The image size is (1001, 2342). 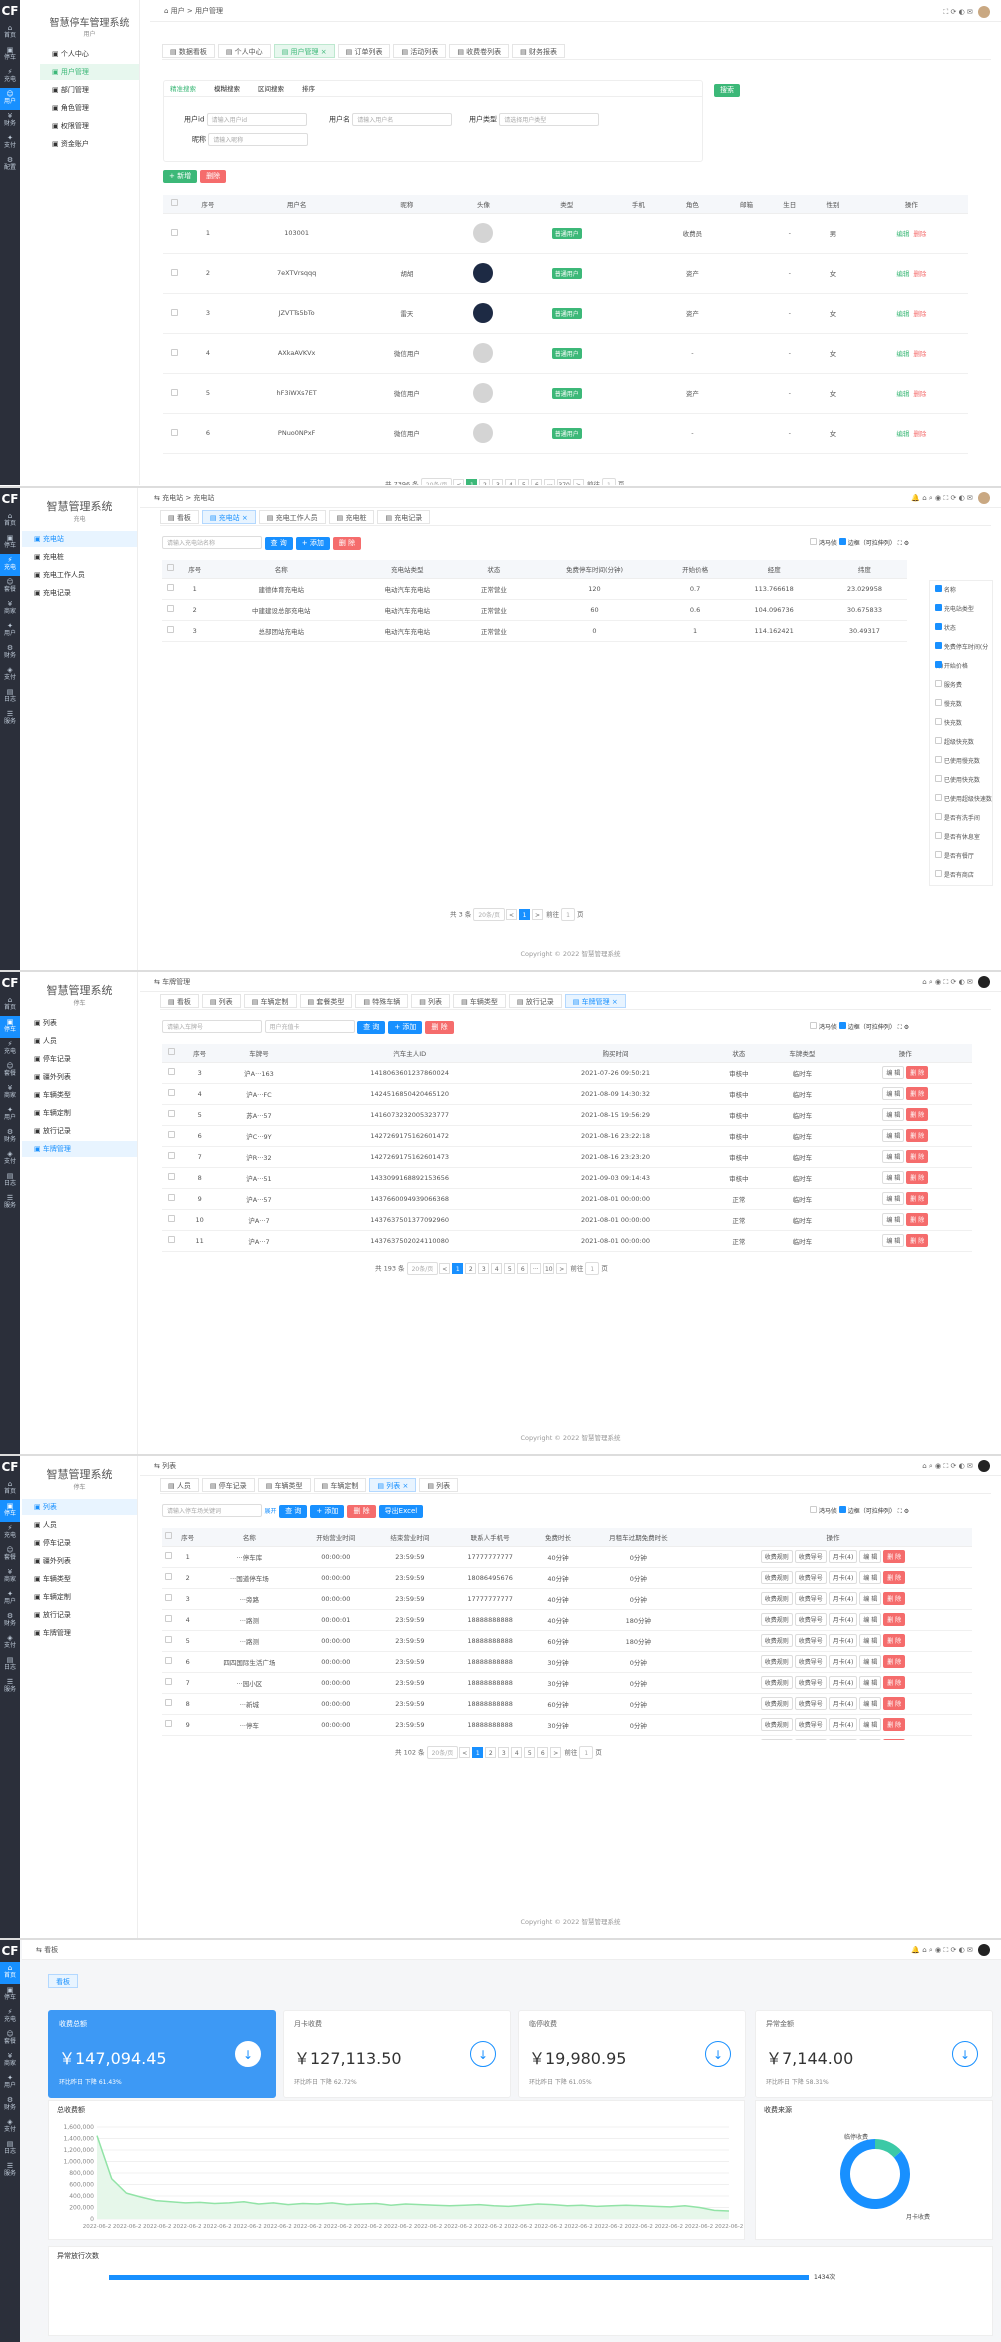 What do you see at coordinates (439, 1027) in the screenshot?
I see `delete-button: 删 除` at bounding box center [439, 1027].